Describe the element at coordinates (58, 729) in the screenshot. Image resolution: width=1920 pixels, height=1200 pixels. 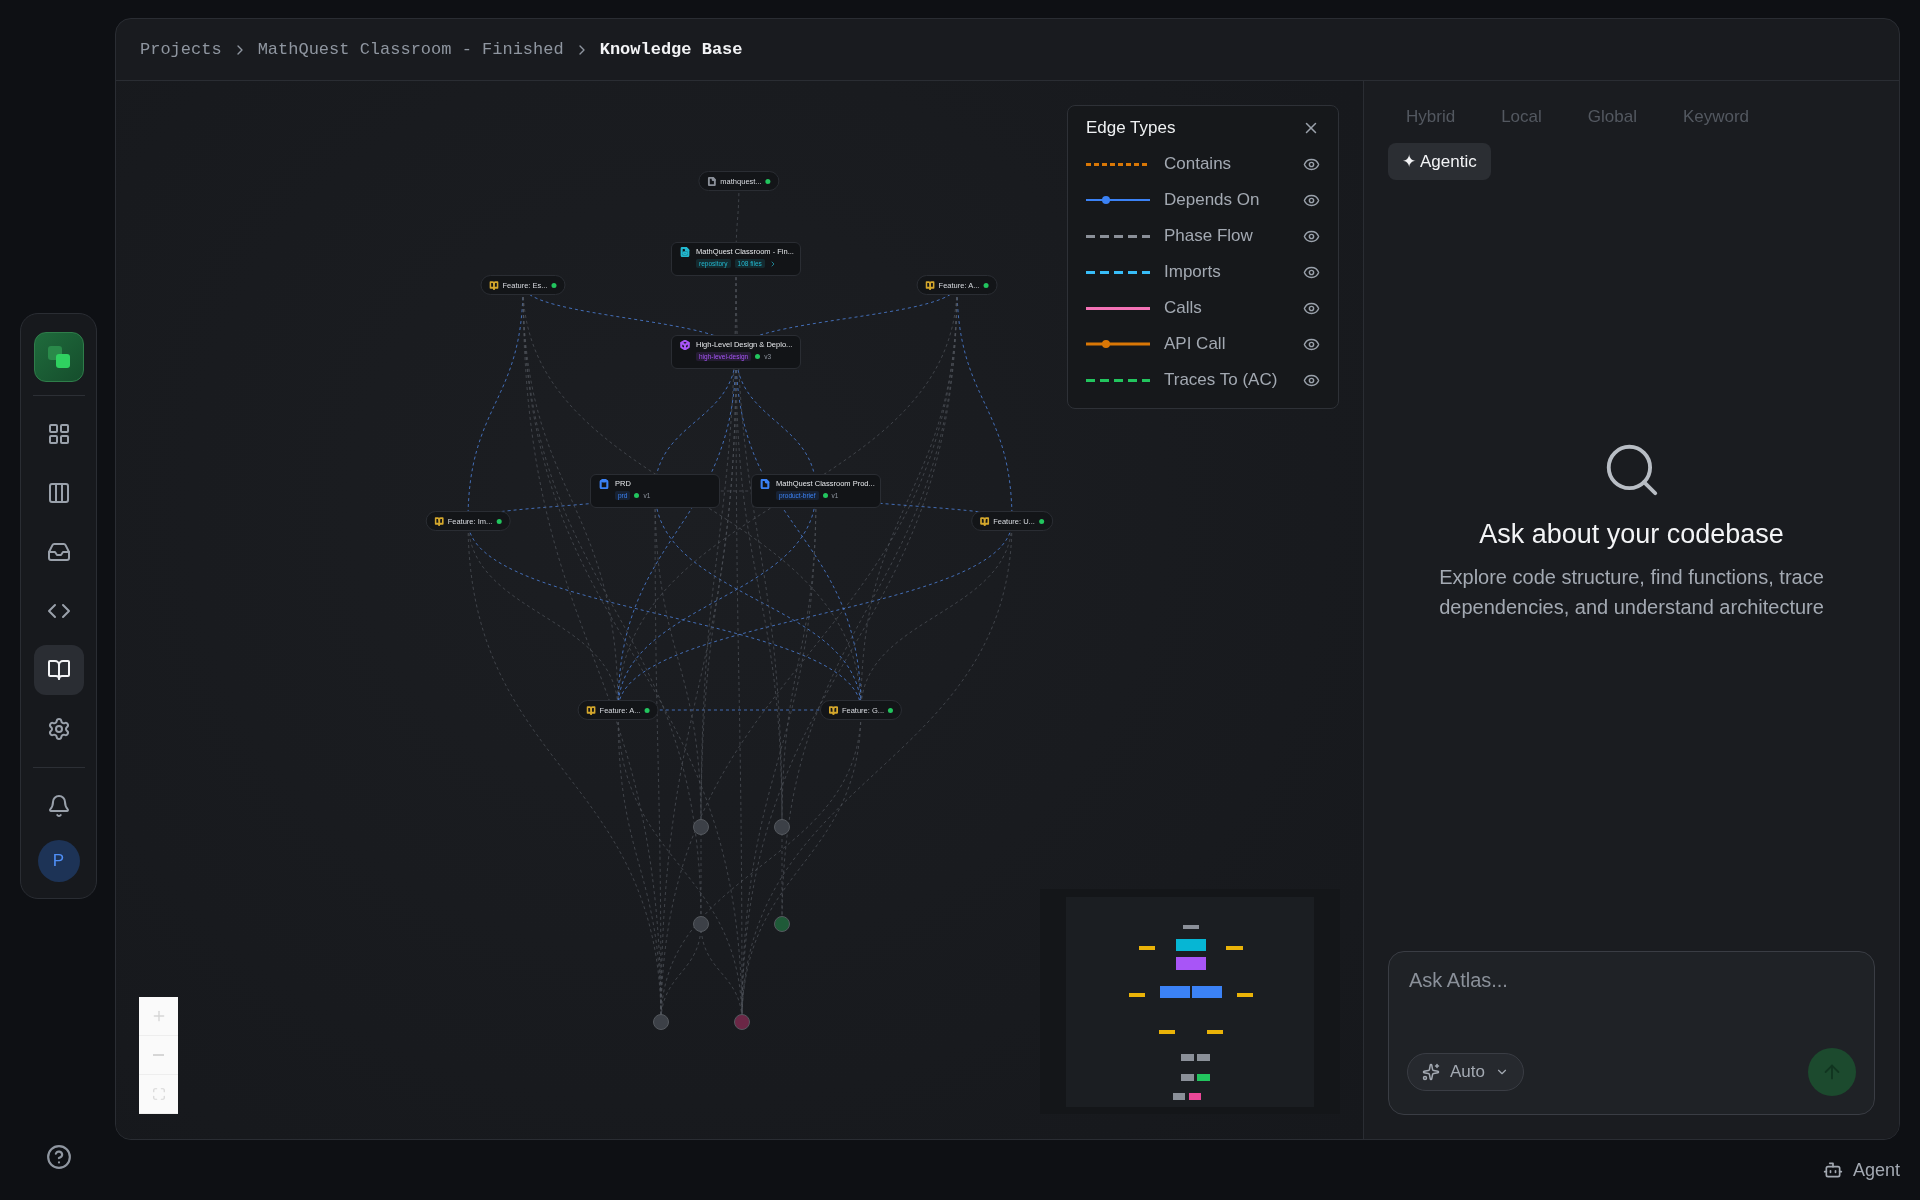
I see `settings-icon` at that location.